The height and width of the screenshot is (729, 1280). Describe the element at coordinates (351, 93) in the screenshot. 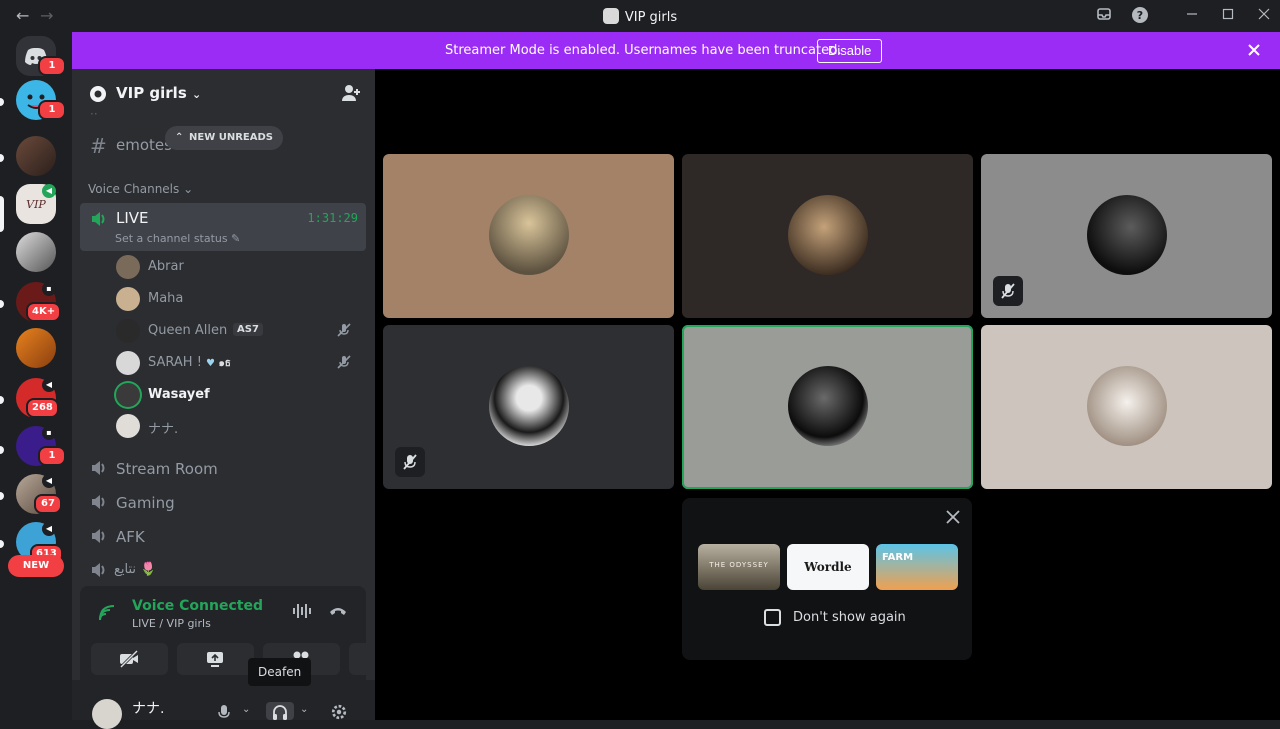

I see `invite-people-icon` at that location.